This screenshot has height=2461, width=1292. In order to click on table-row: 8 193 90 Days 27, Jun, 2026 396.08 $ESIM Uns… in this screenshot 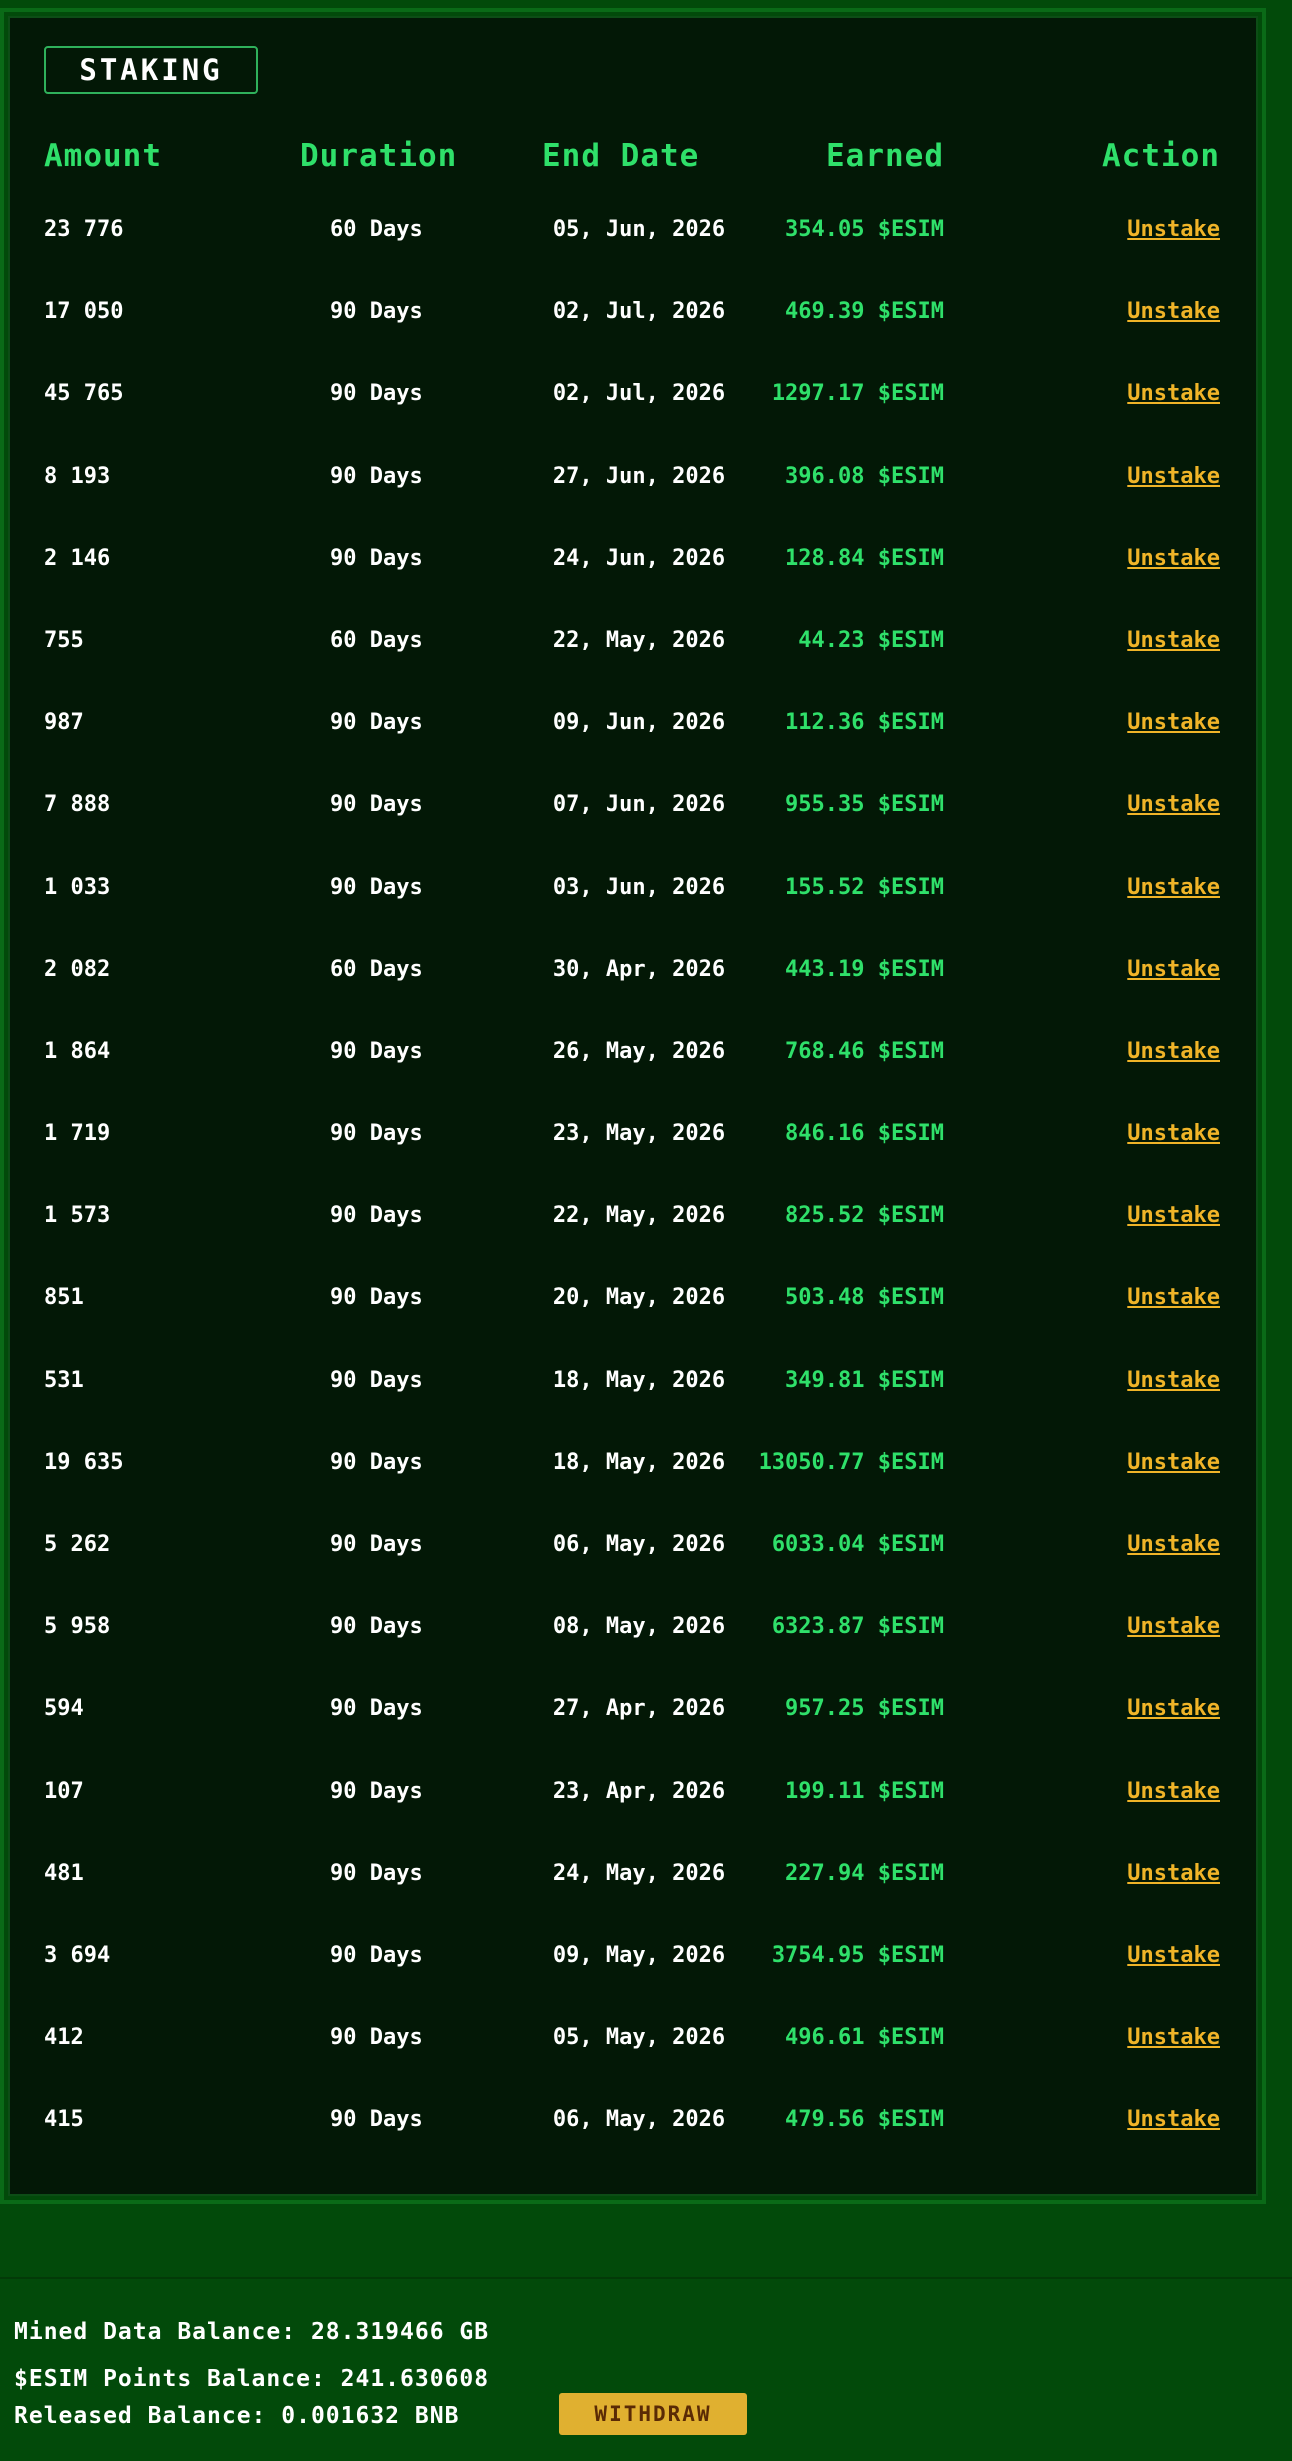, I will do `click(633, 505)`.